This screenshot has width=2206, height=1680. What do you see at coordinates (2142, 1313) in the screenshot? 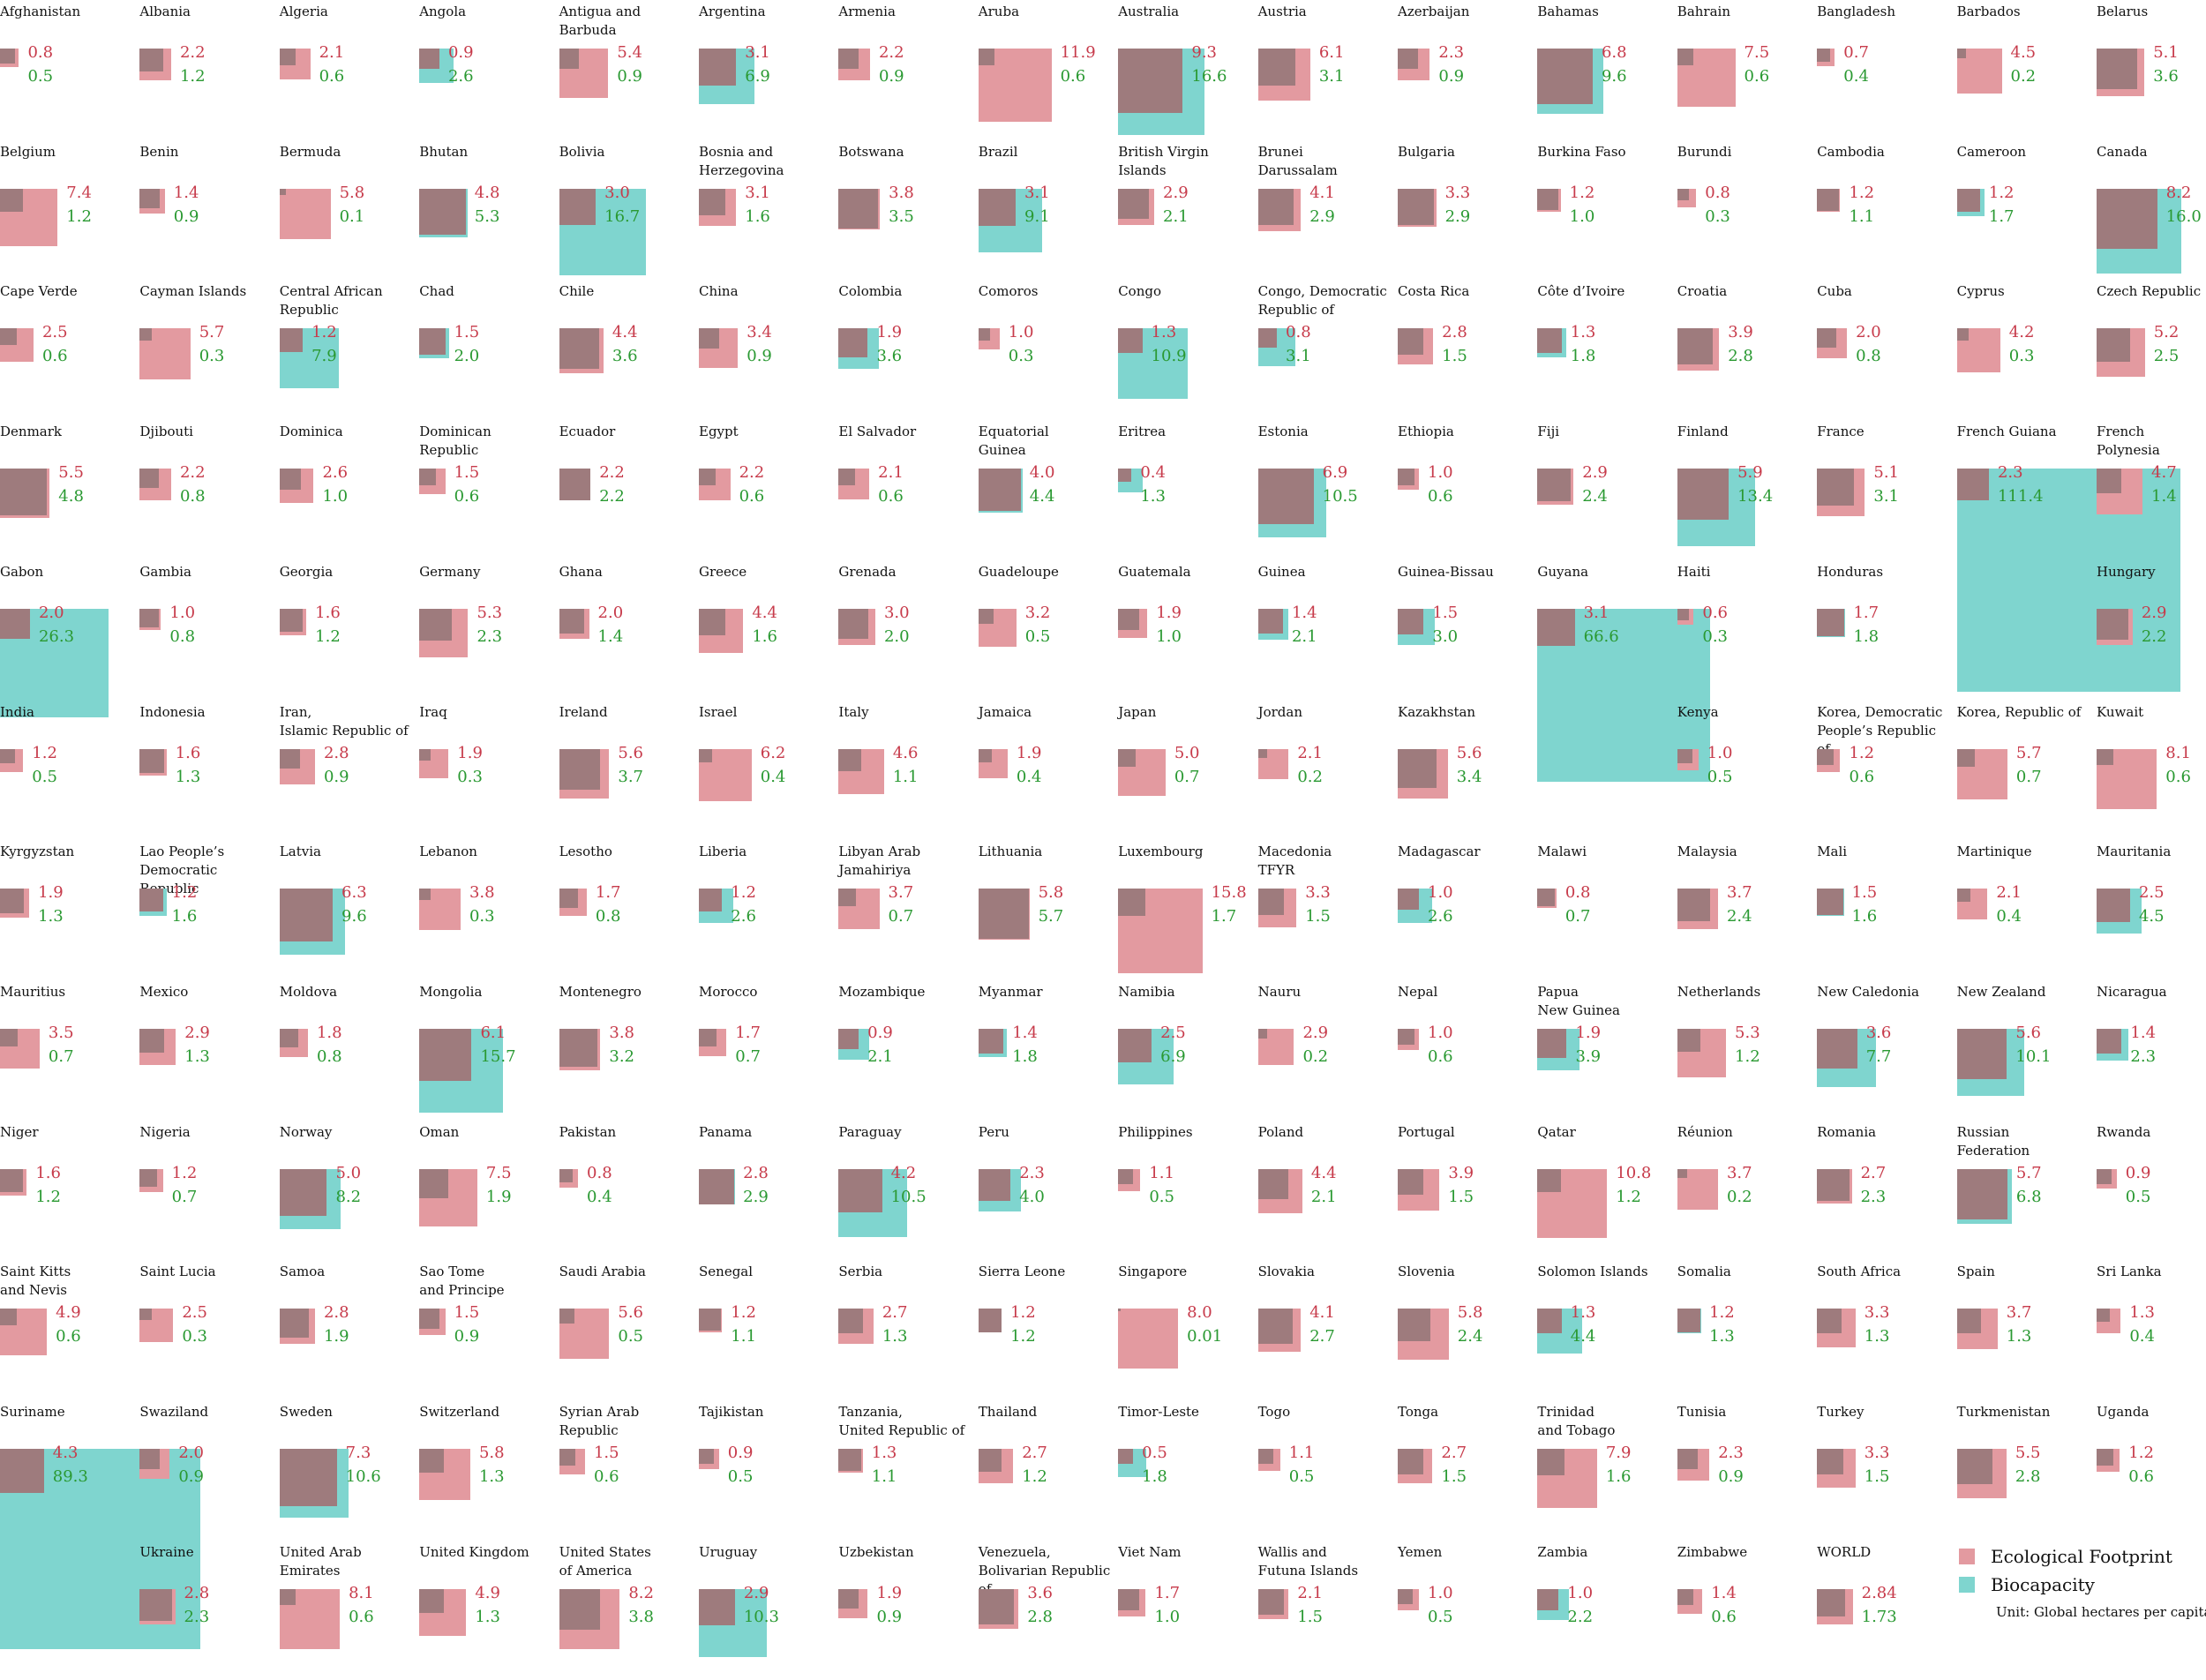
I see `footprint-value: 1.3` at bounding box center [2142, 1313].